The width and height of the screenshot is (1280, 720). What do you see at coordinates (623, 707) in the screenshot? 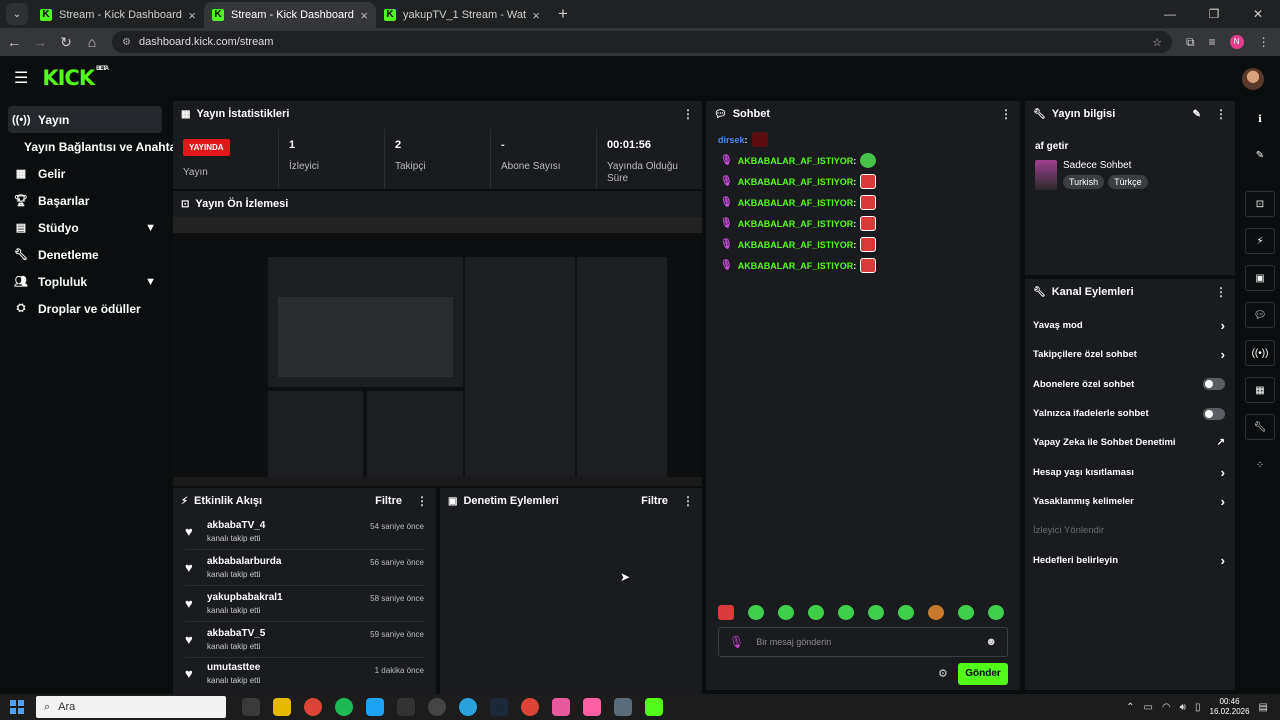
I see `calculator-icon` at bounding box center [623, 707].